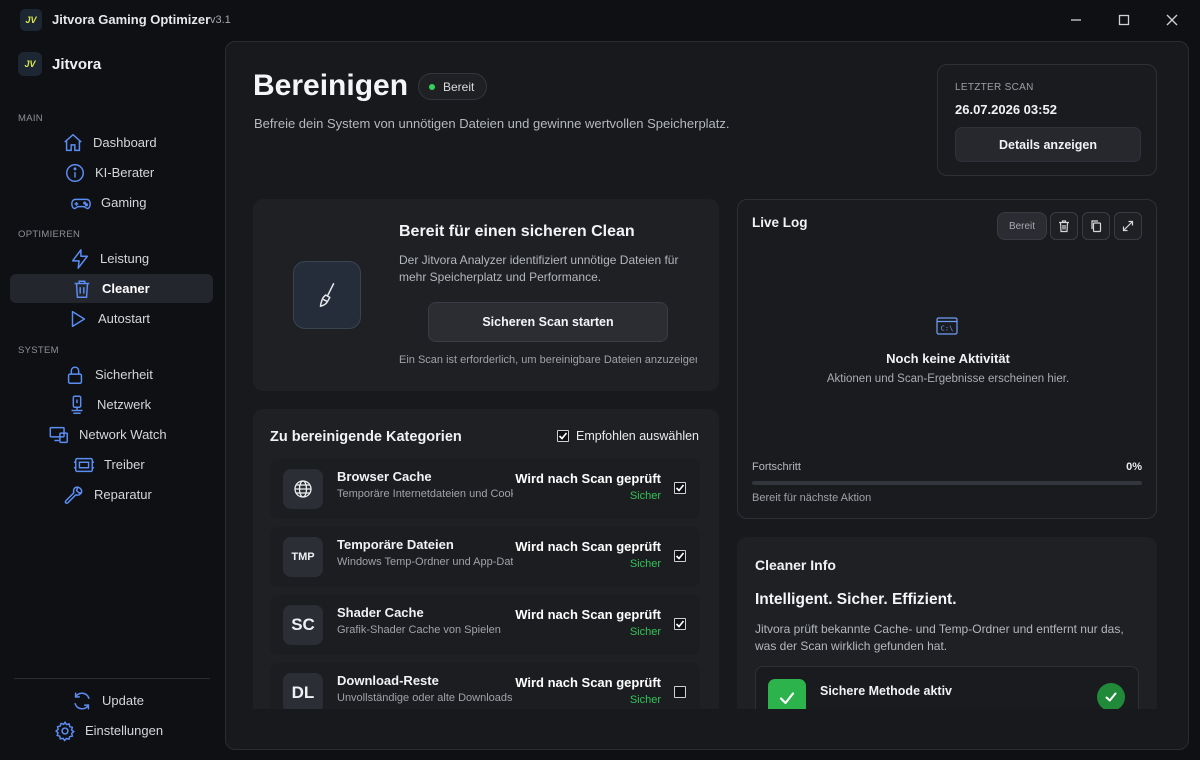 The width and height of the screenshot is (1200, 760). What do you see at coordinates (1134, 467) in the screenshot?
I see `progress-value: 0%` at bounding box center [1134, 467].